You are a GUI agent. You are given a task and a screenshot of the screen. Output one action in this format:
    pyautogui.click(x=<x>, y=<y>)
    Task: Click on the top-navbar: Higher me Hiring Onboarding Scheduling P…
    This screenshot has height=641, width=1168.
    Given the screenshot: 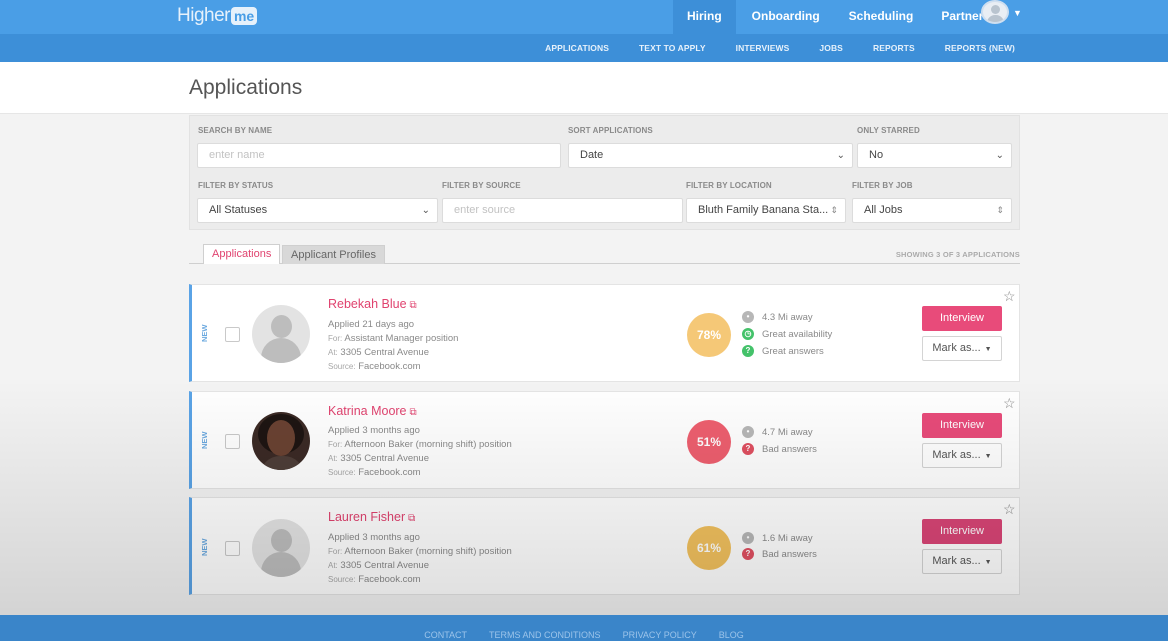 What is the action you would take?
    pyautogui.click(x=584, y=17)
    